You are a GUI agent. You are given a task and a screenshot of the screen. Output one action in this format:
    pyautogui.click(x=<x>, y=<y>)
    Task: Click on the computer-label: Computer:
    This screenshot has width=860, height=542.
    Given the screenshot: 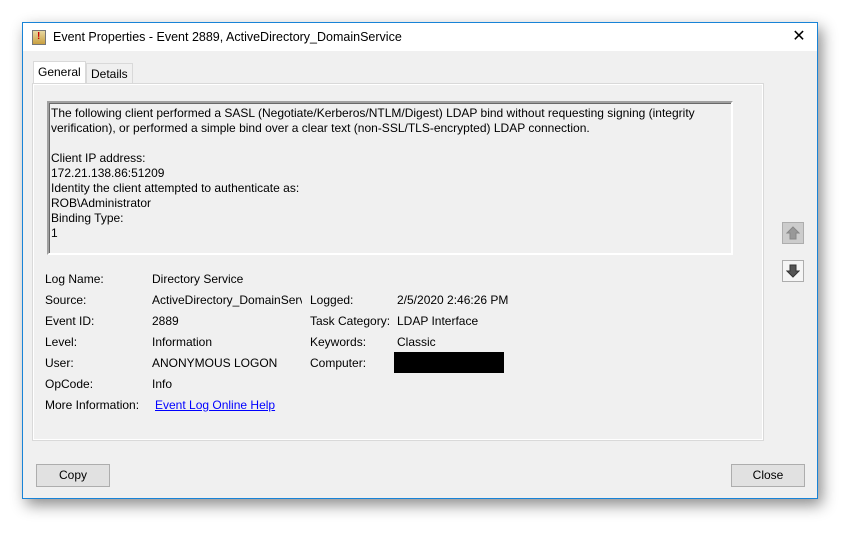 What is the action you would take?
    pyautogui.click(x=338, y=363)
    